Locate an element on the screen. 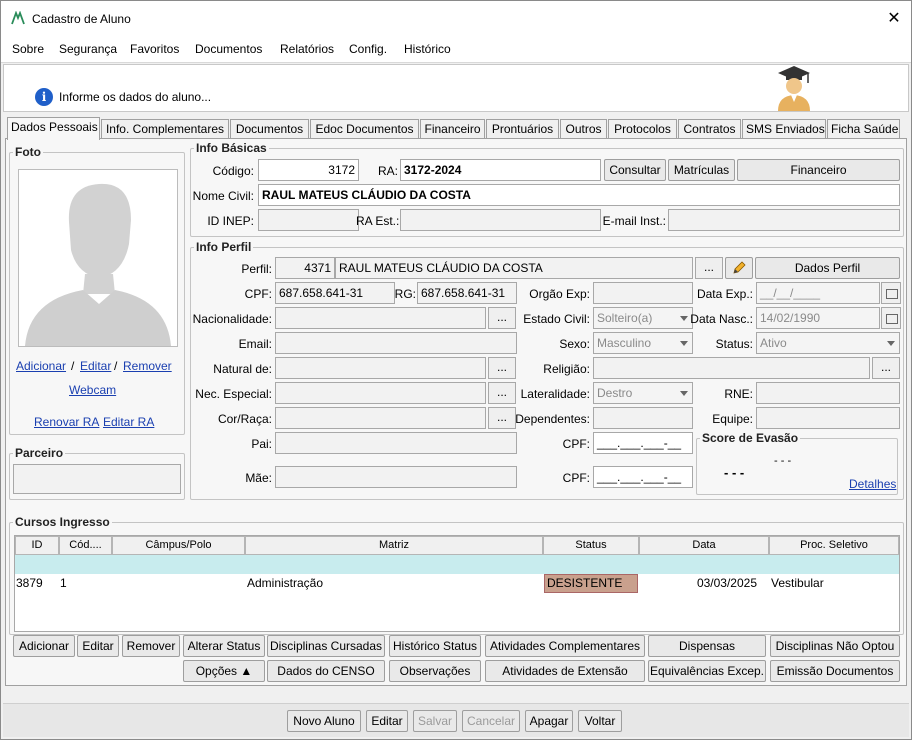  financeiro-button: Financeiro is located at coordinates (818, 170).